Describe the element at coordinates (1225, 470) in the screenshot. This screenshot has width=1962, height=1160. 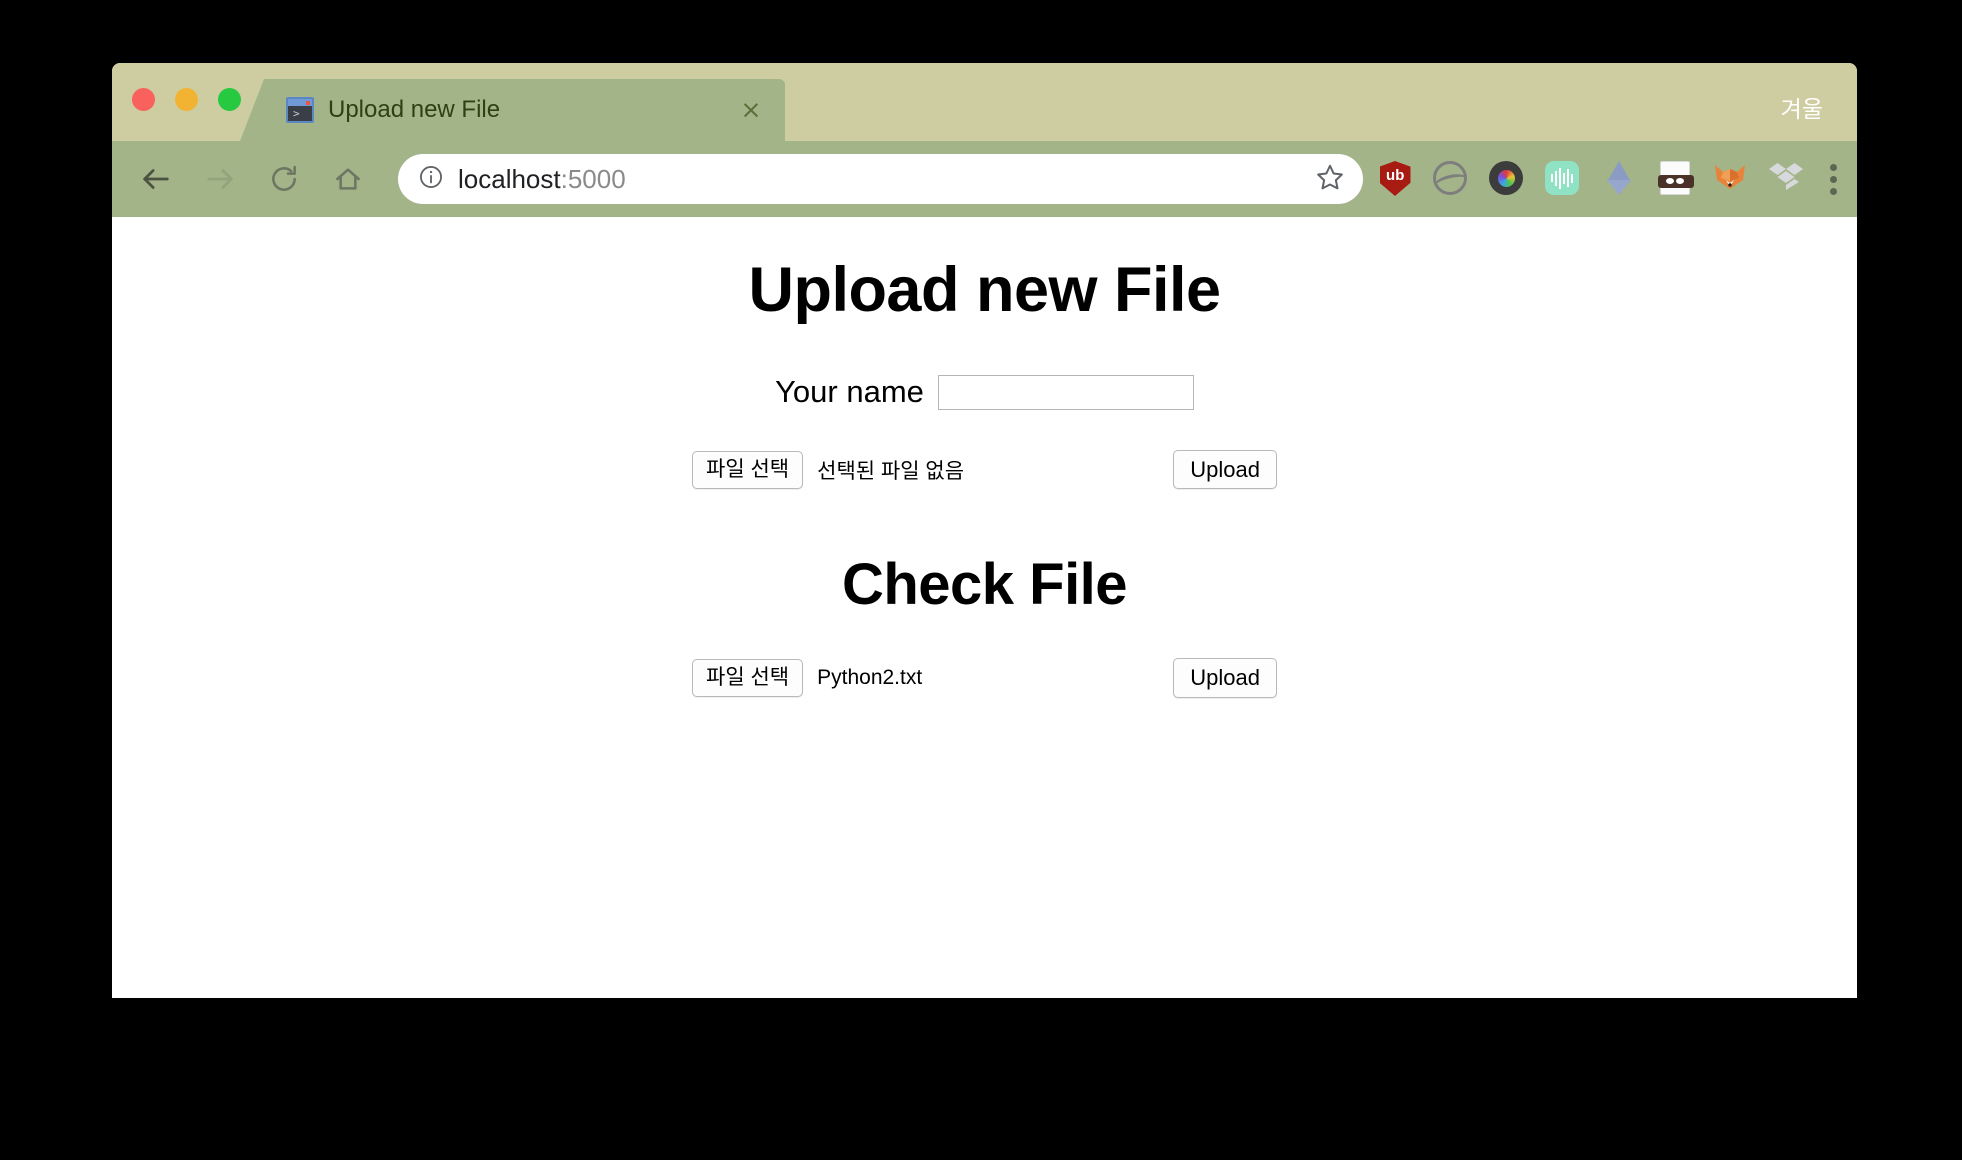
I see `upload-button-1: Upload` at that location.